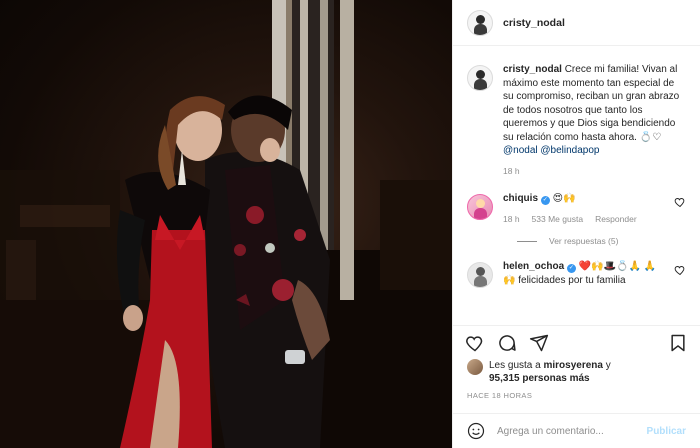 The height and width of the screenshot is (448, 700). Describe the element at coordinates (564, 198) in the screenshot. I see `comment-text: 😍🙌` at that location.